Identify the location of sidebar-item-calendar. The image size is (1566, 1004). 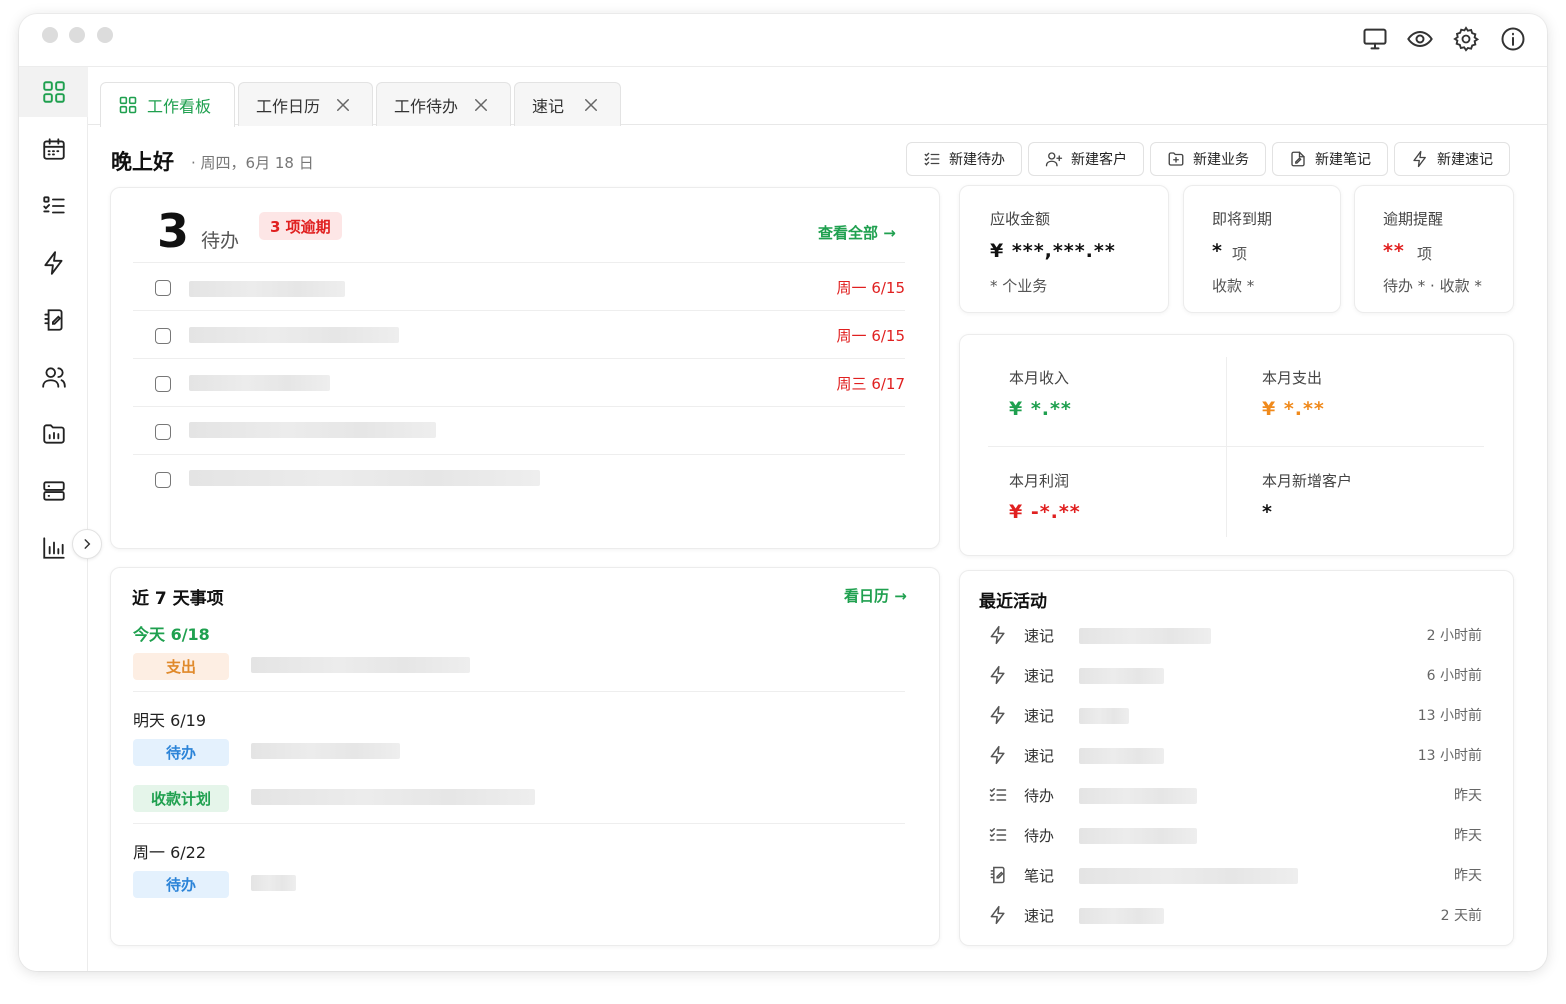
(53, 149).